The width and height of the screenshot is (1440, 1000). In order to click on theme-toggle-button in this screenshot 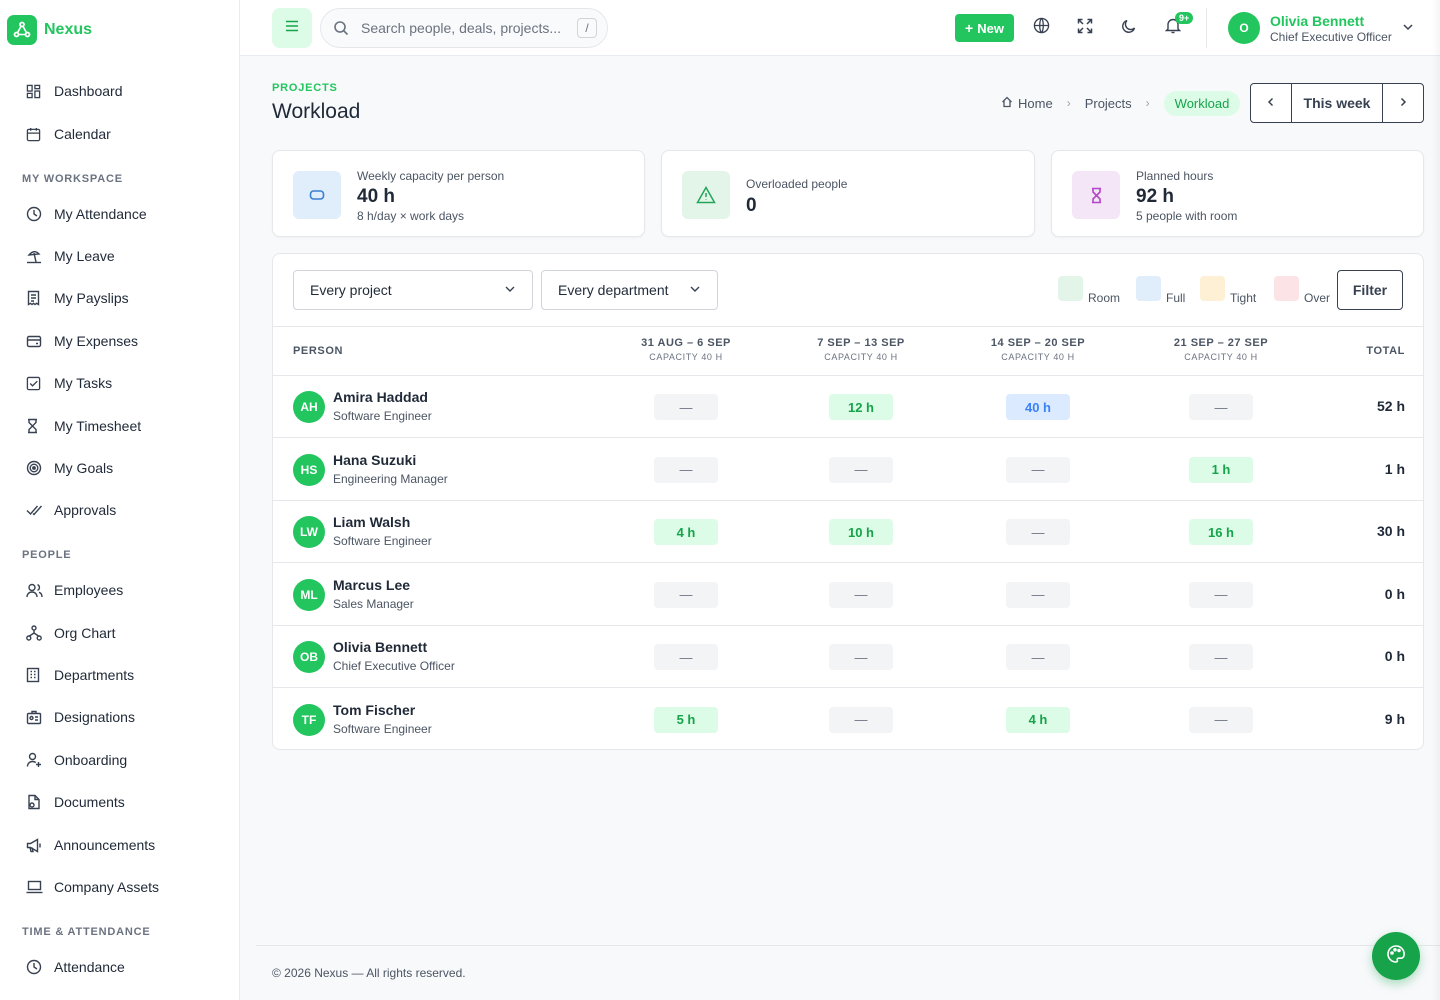, I will do `click(1129, 28)`.